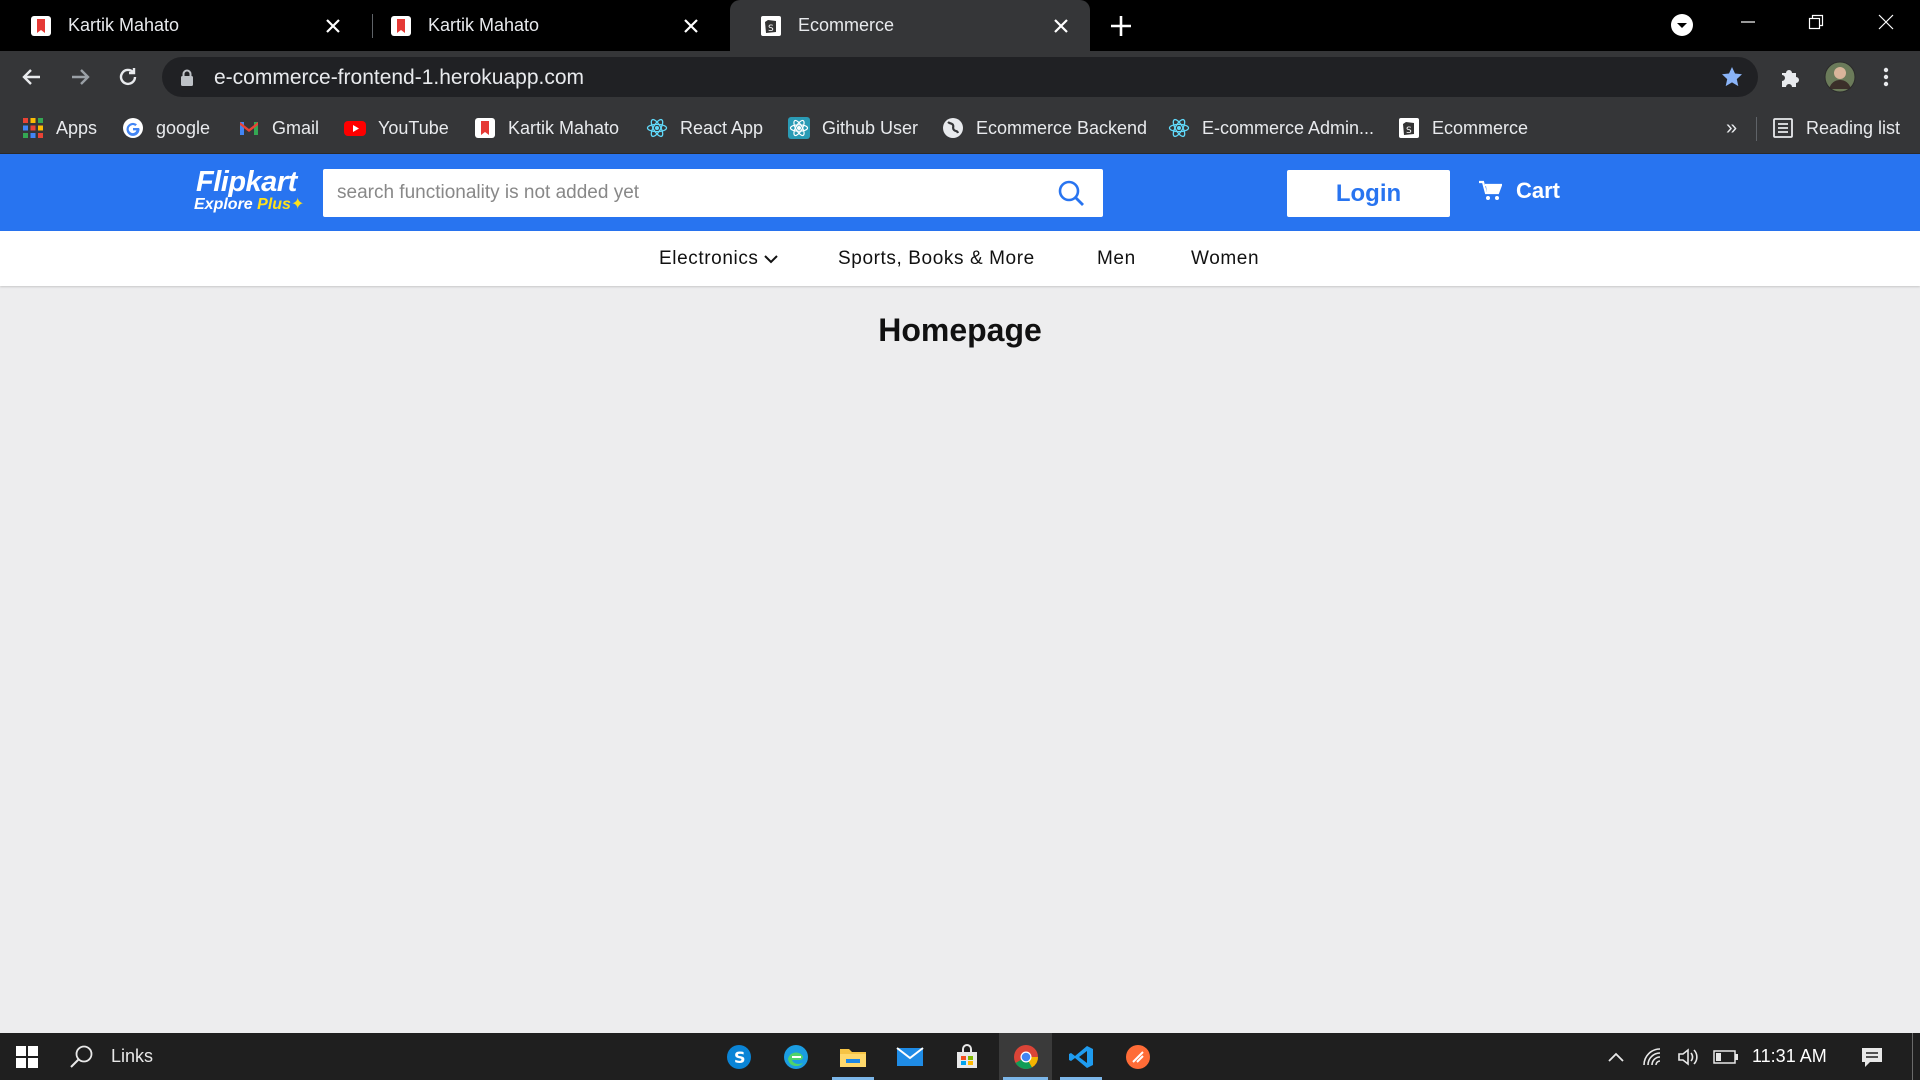 The image size is (1920, 1080). Describe the element at coordinates (1689, 1056) in the screenshot. I see `tray-volume` at that location.